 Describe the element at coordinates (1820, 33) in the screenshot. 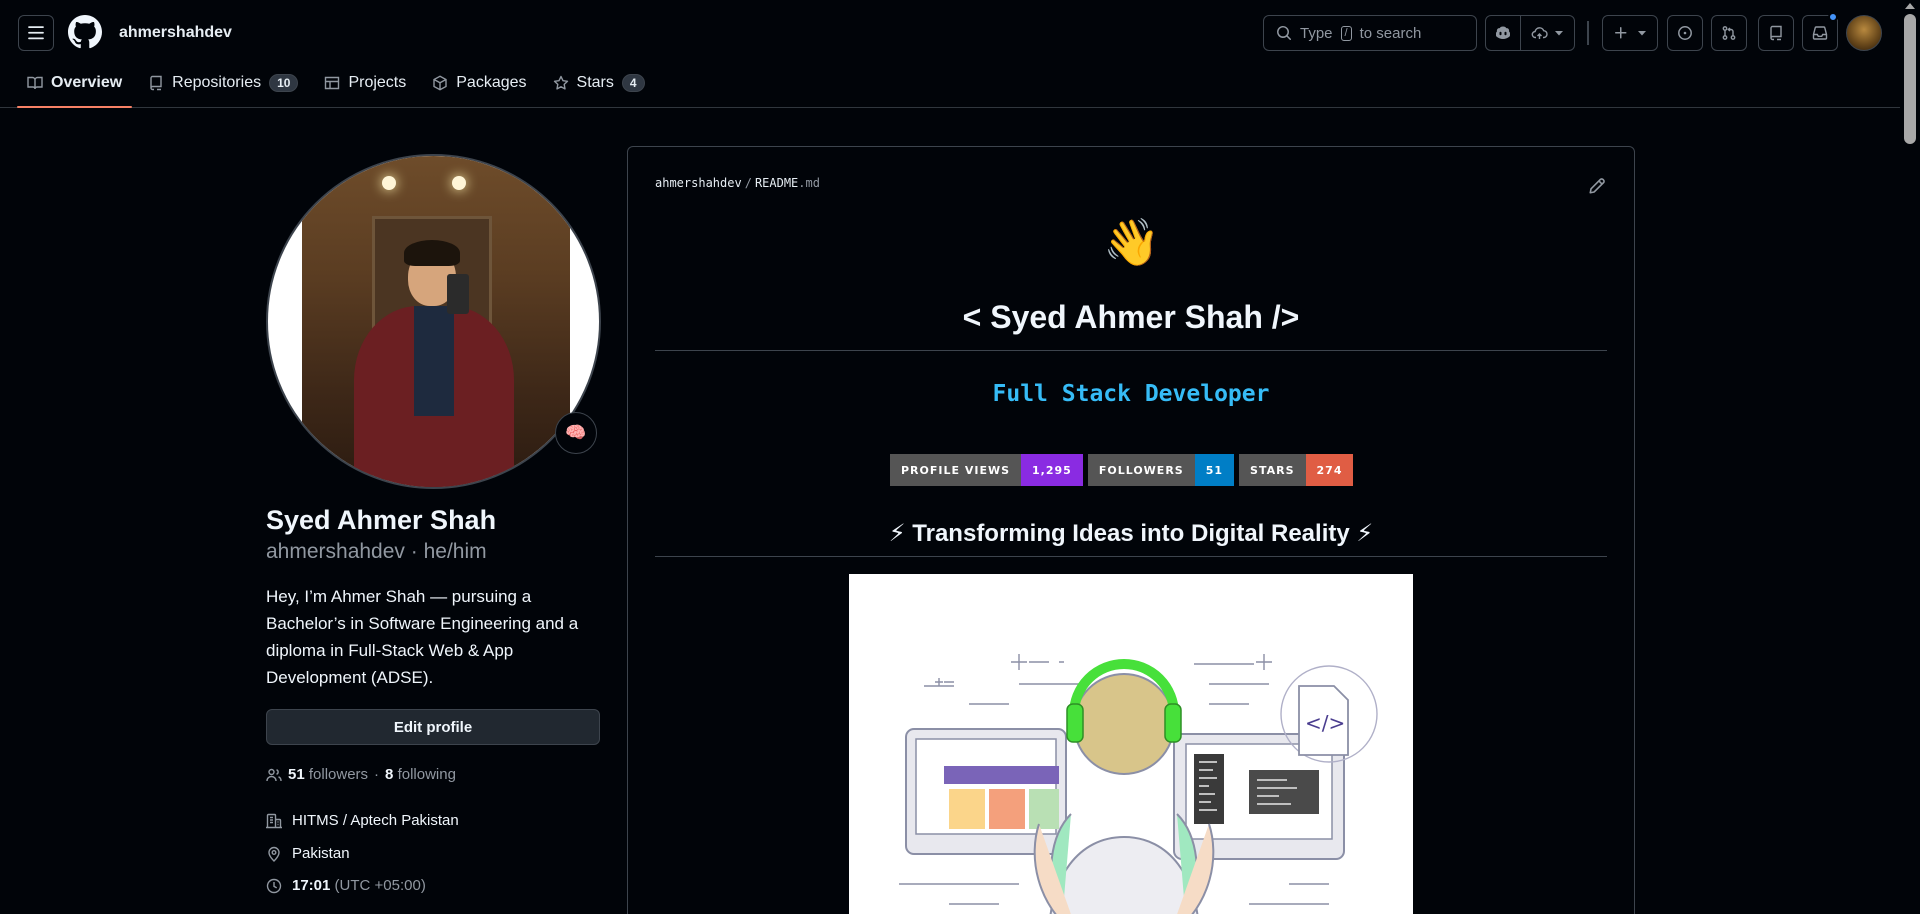

I see `inbox-icon` at that location.